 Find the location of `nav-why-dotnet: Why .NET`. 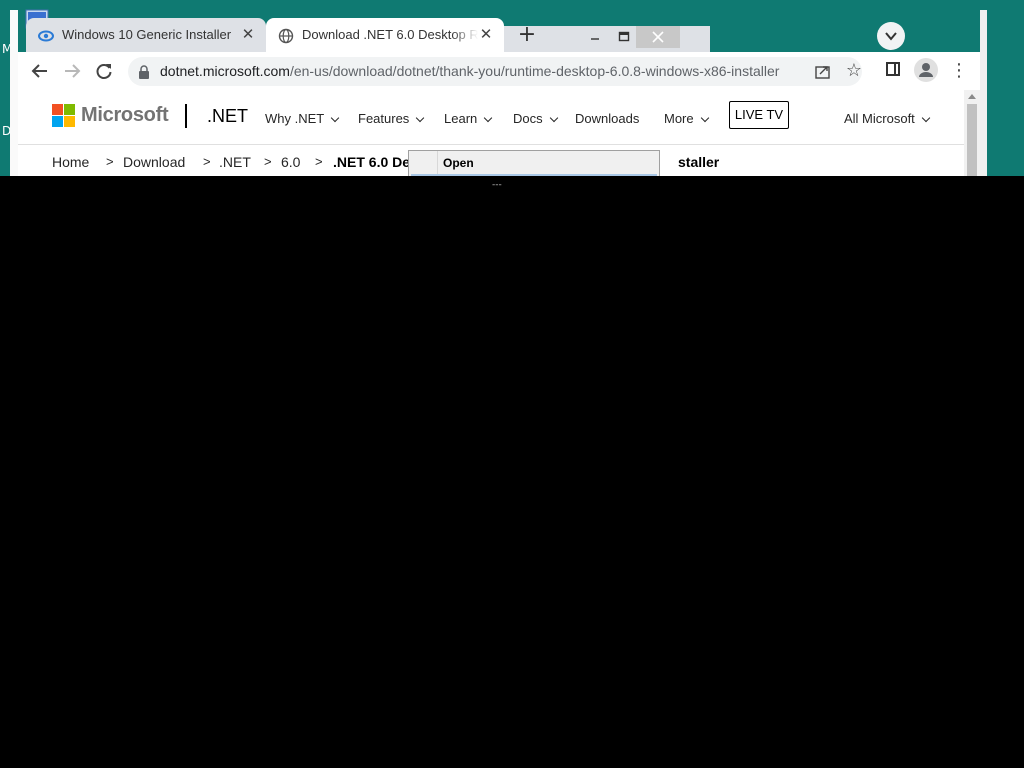

nav-why-dotnet: Why .NET is located at coordinates (302, 118).